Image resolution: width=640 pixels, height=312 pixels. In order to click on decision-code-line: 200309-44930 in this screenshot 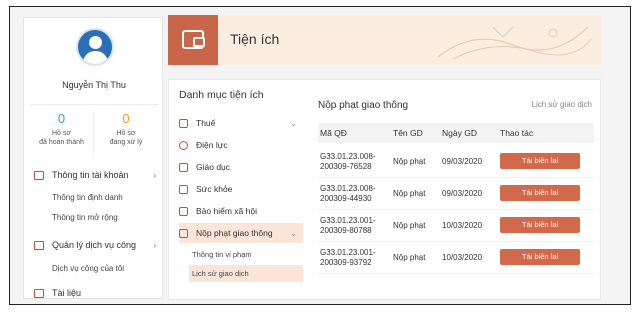, I will do `click(346, 198)`.